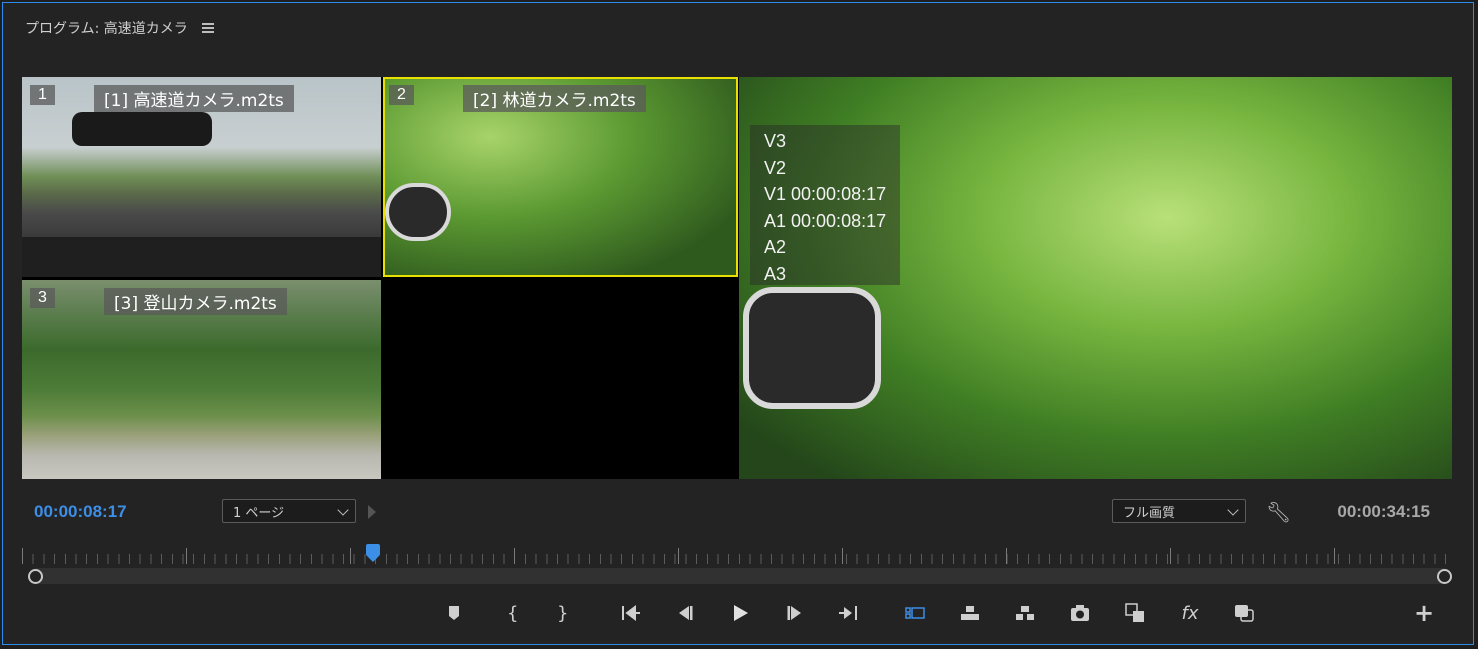  Describe the element at coordinates (1135, 613) in the screenshot. I see `comparison-view-icon` at that location.